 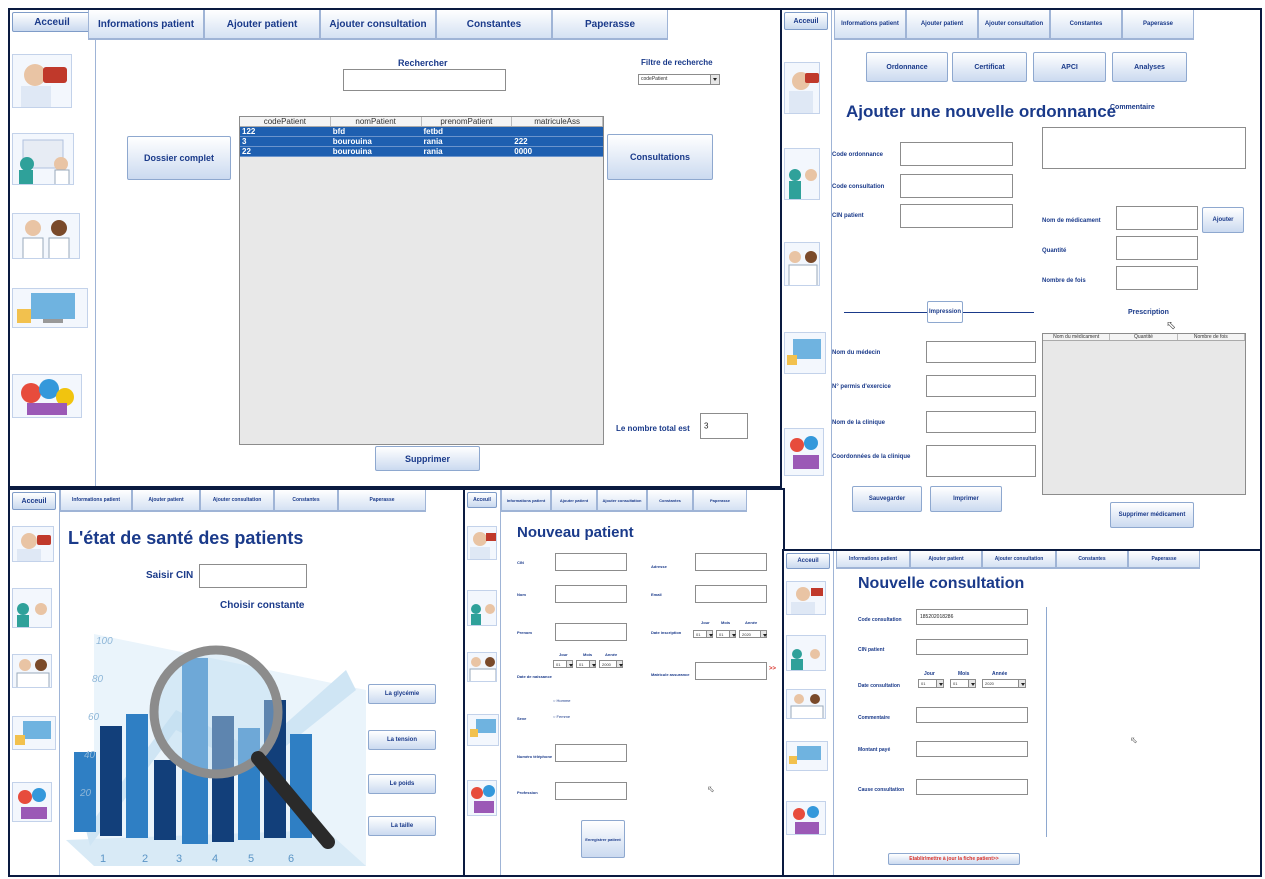 What do you see at coordinates (972, 617) in the screenshot?
I see `code-consultation-input: 185202018286` at bounding box center [972, 617].